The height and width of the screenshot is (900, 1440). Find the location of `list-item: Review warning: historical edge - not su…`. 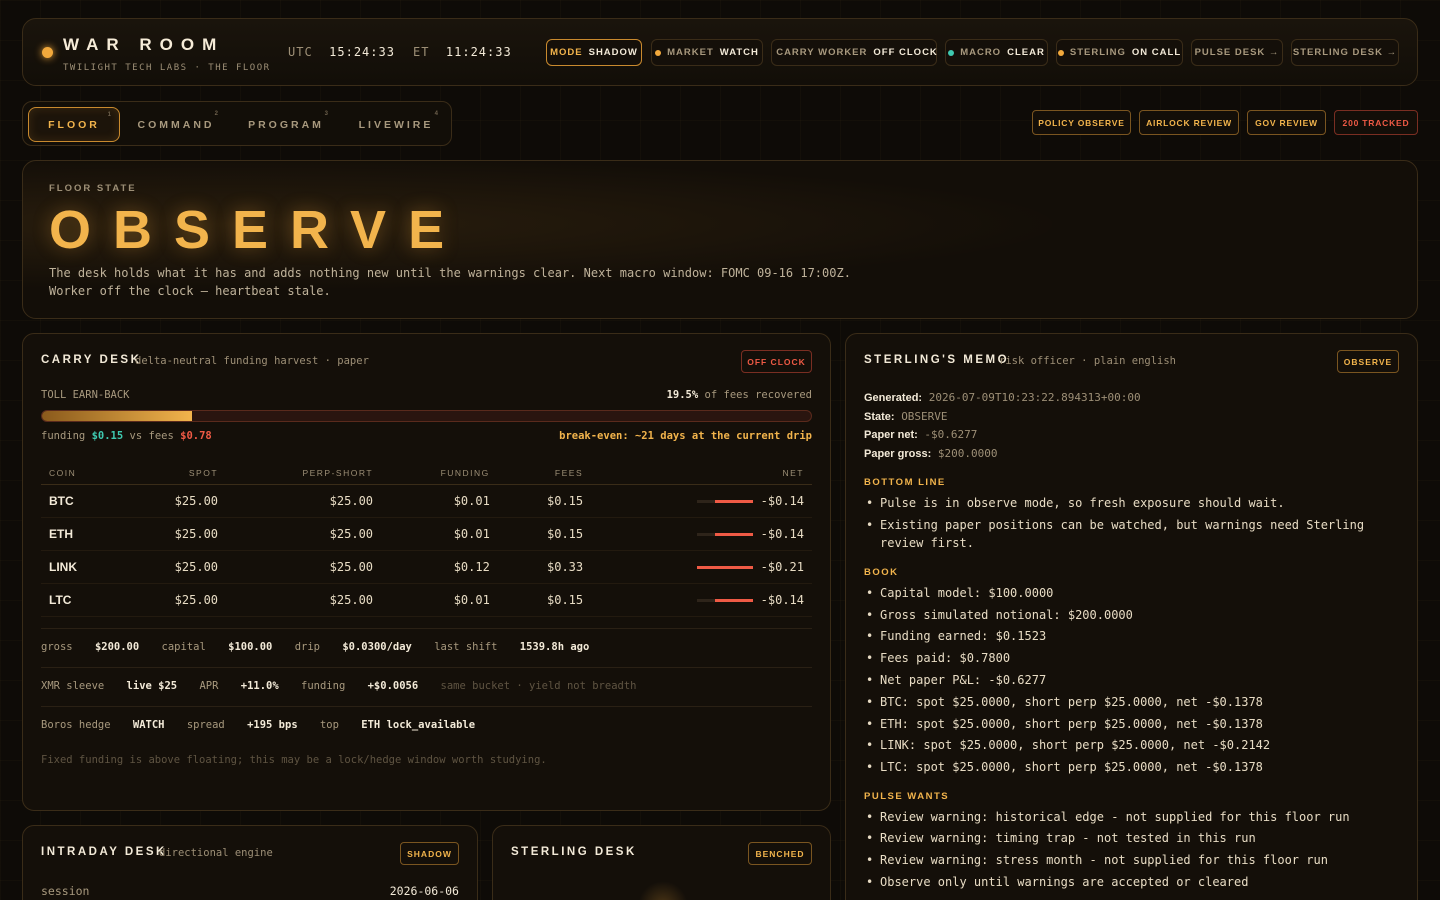

list-item: Review warning: historical edge - not su… is located at coordinates (1131, 817).